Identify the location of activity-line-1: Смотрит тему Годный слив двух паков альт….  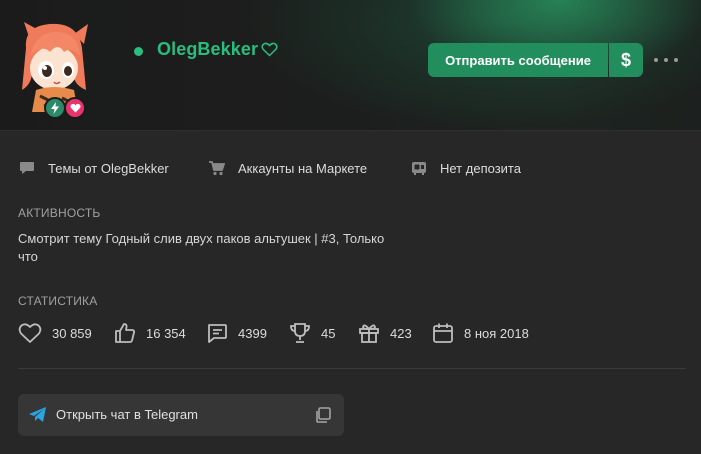
(201, 238).